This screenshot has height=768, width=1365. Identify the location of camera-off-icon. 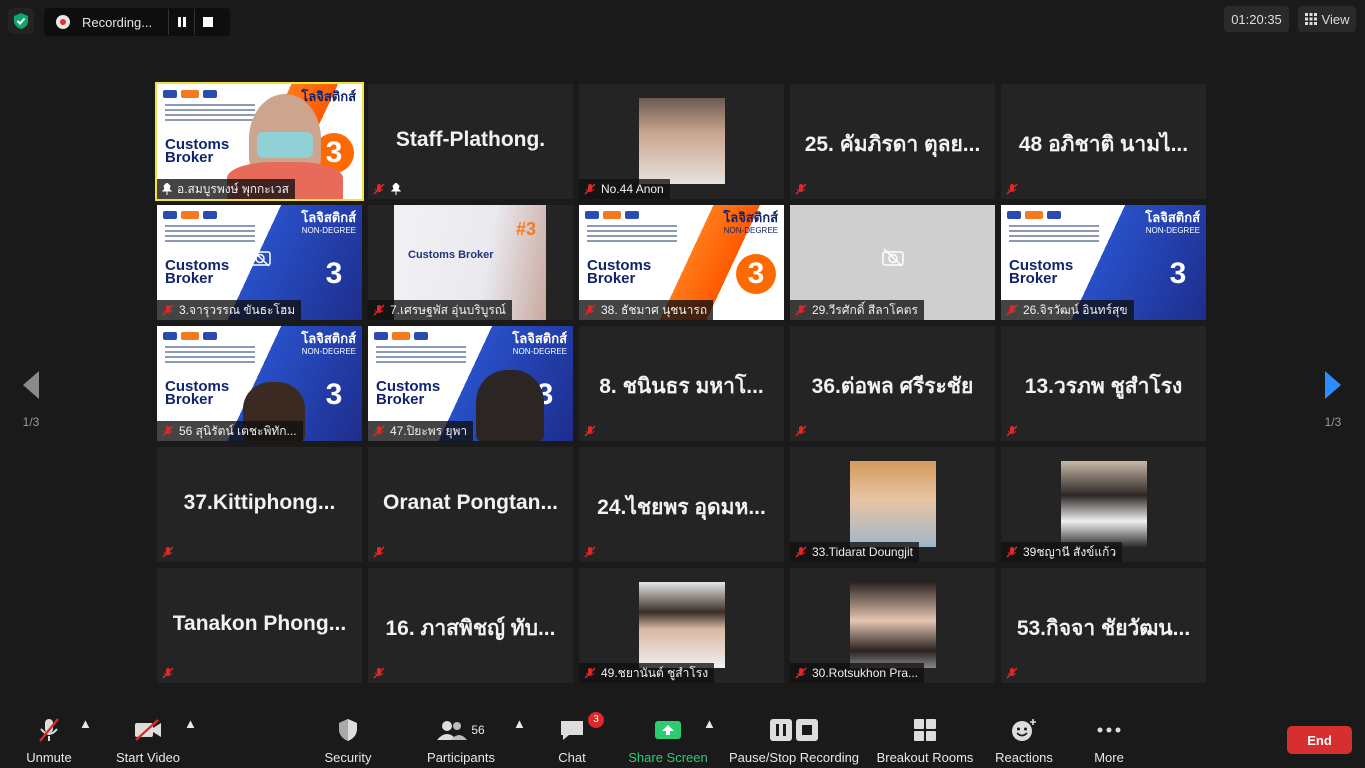
(892, 257).